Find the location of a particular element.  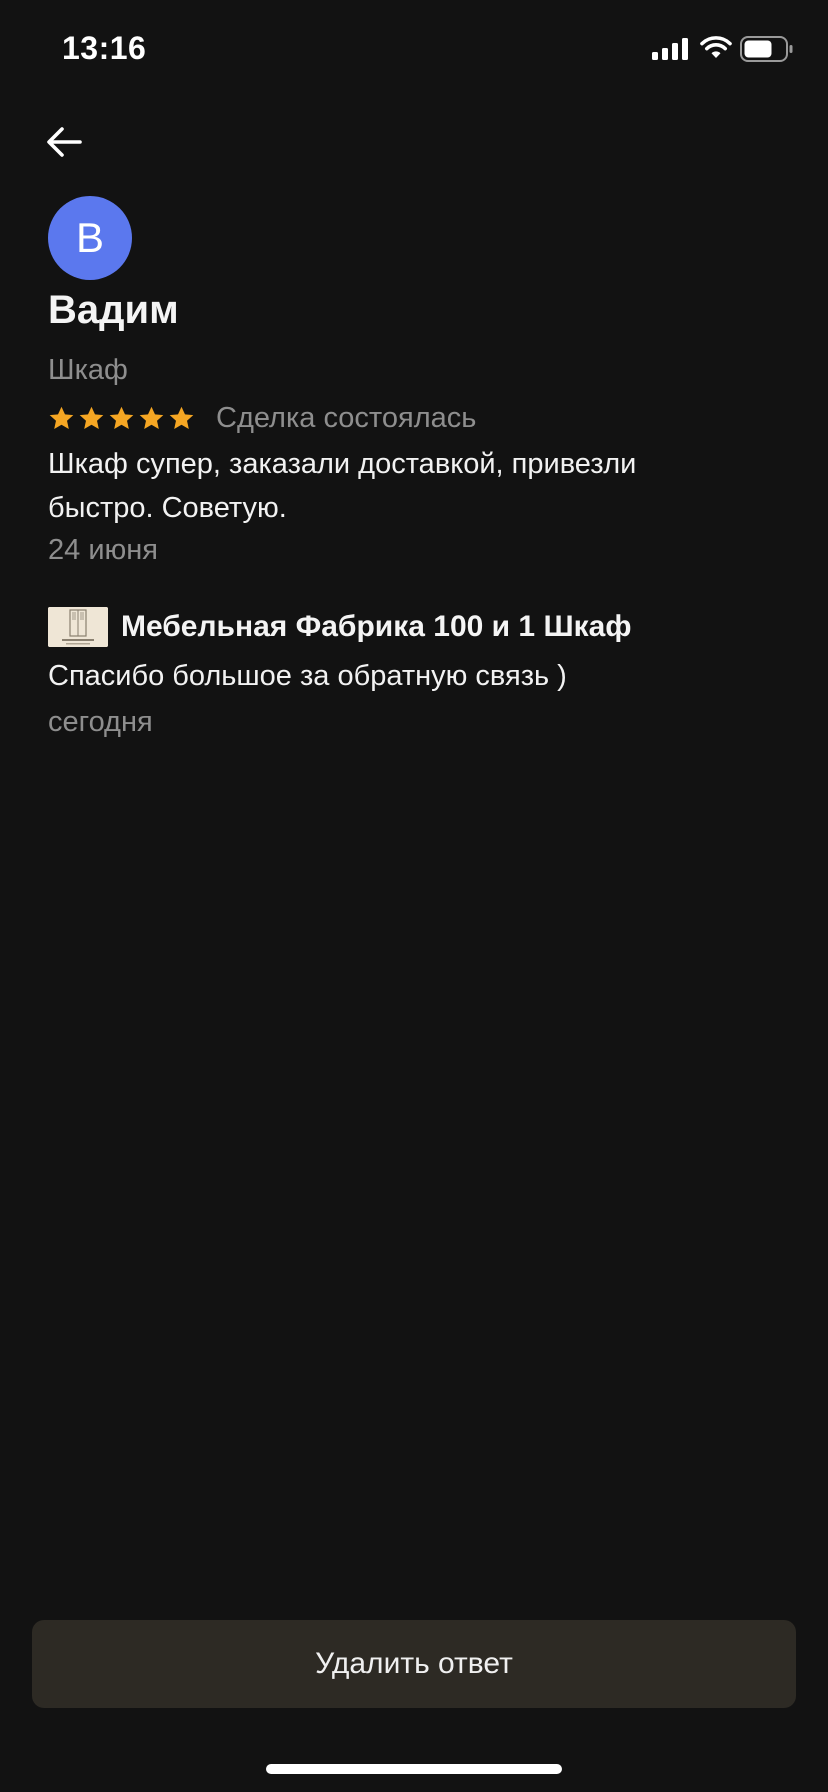

wardrobe-logo-image is located at coordinates (78, 627).